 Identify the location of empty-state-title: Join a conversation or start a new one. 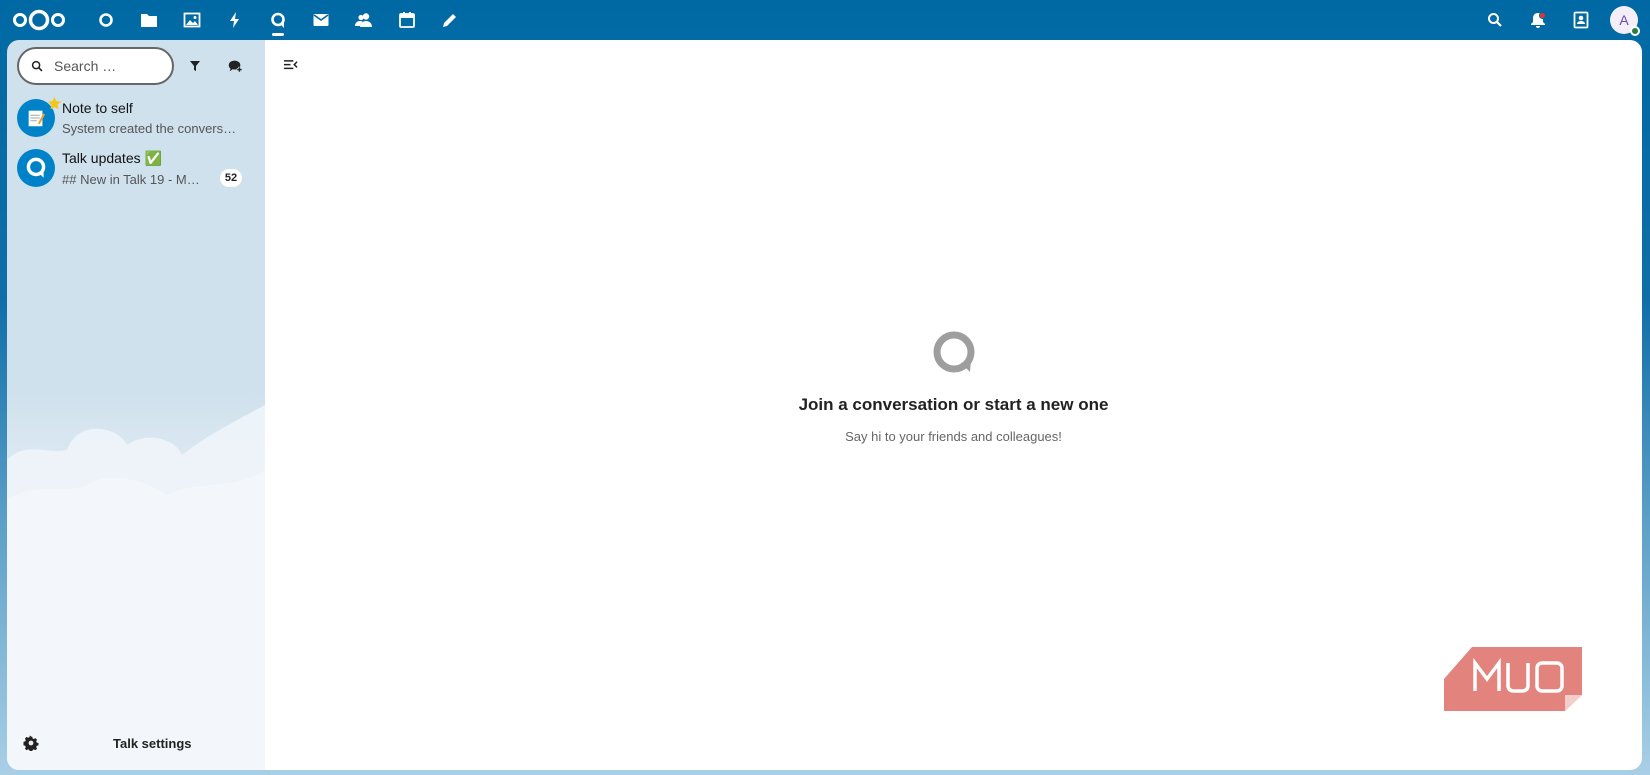
(953, 404).